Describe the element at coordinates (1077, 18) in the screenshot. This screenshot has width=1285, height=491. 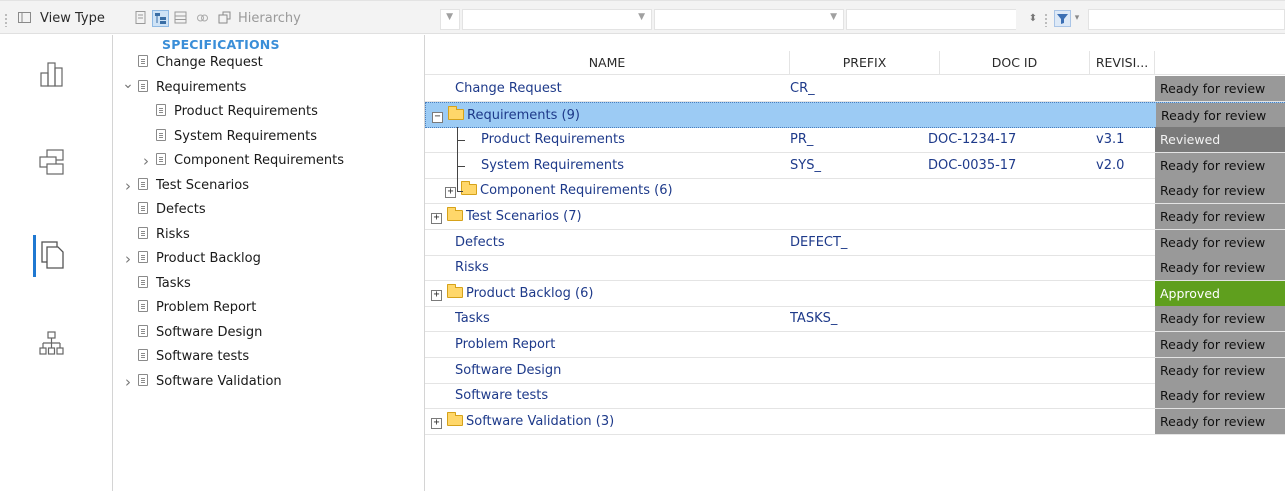
I see `filter-dropdown-icon: ▾` at that location.